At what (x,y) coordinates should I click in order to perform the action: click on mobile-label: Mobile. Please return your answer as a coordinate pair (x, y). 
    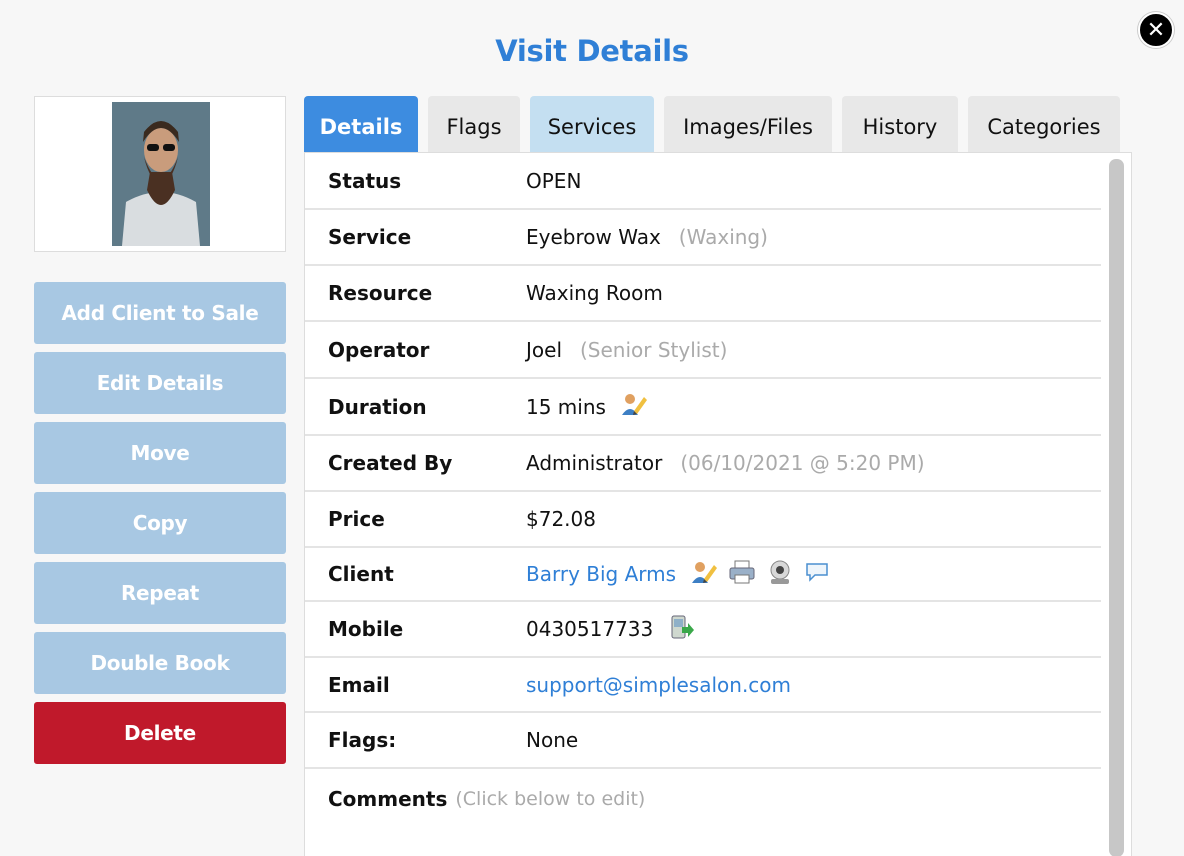
    Looking at the image, I should click on (366, 629).